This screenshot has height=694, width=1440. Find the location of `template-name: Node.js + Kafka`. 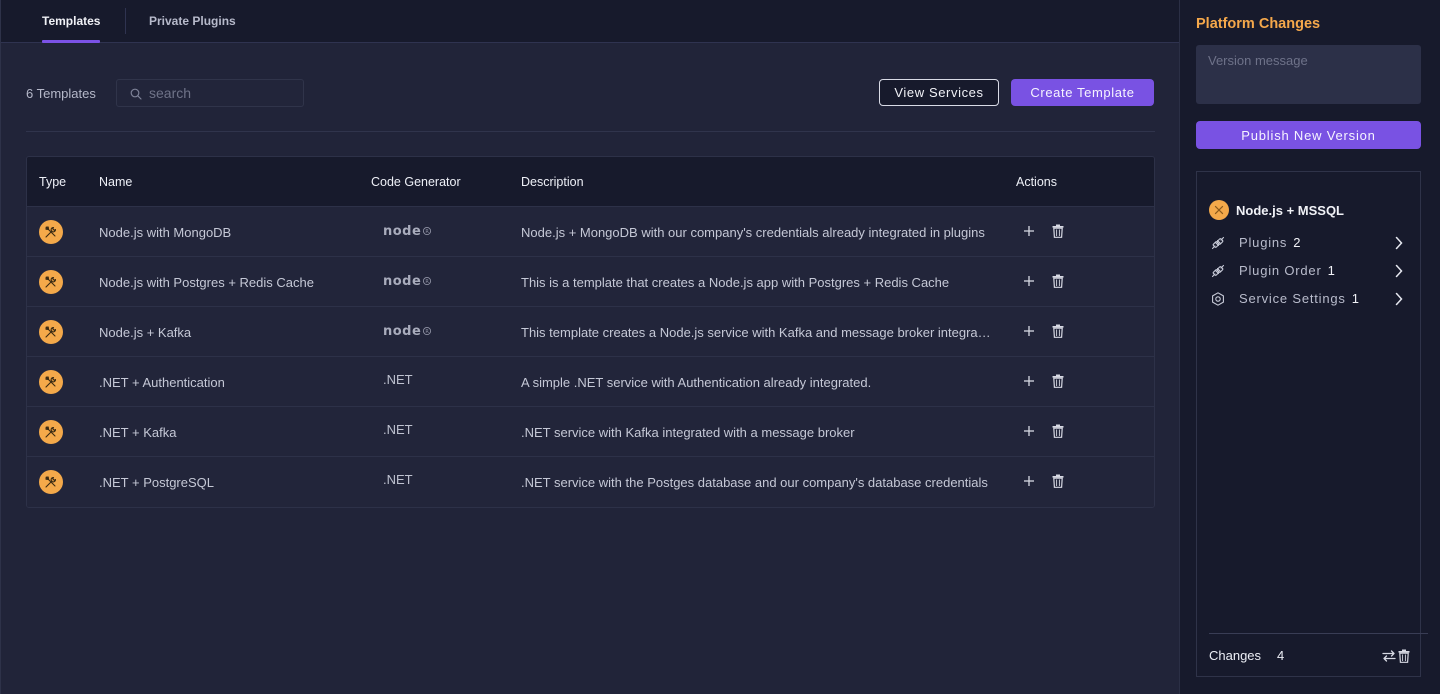

template-name: Node.js + Kafka is located at coordinates (145, 332).